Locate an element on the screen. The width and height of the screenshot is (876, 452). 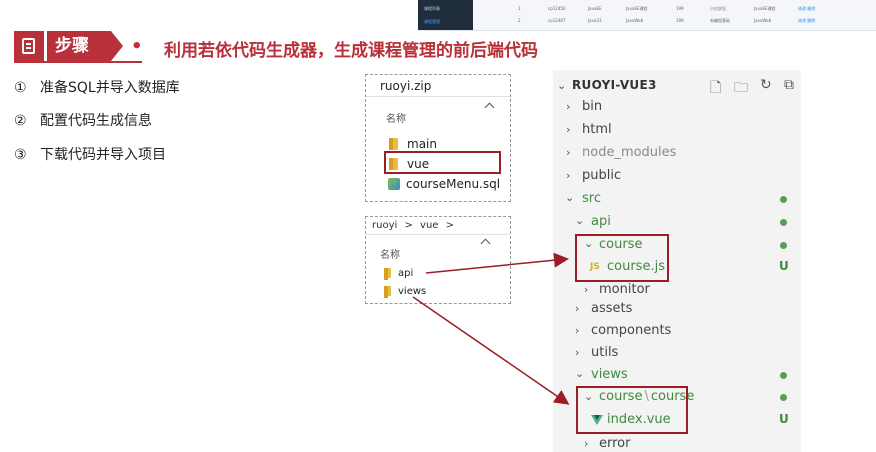
arrow-api is located at coordinates (497, 263).